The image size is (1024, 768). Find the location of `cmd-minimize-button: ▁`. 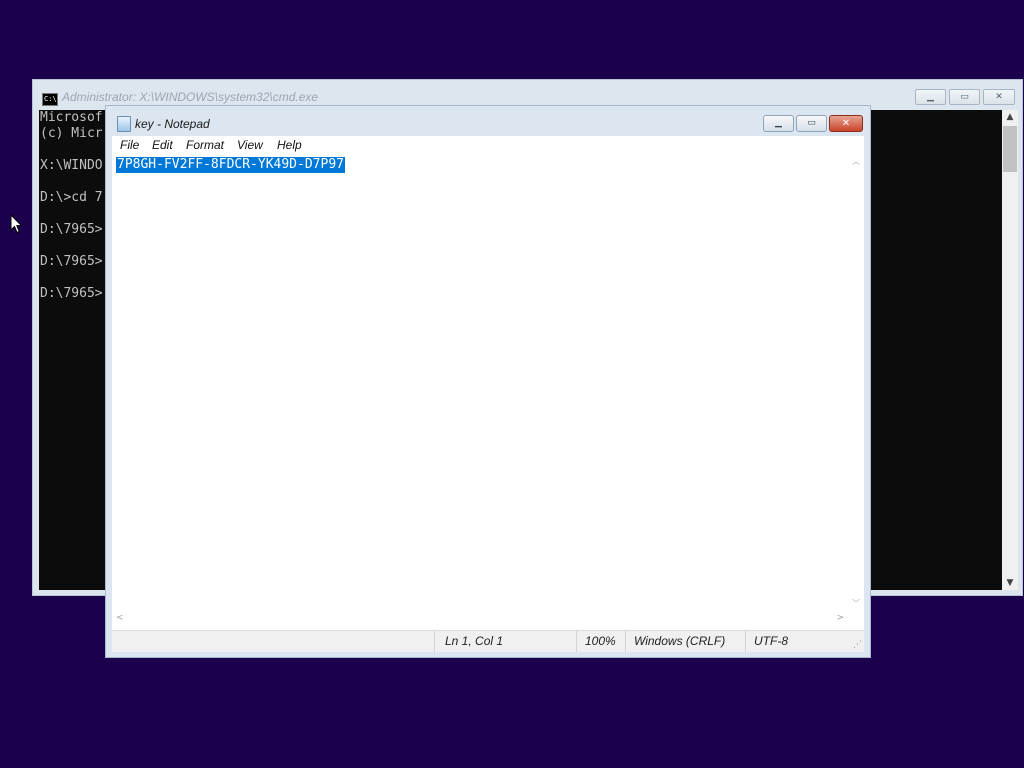

cmd-minimize-button: ▁ is located at coordinates (930, 97).